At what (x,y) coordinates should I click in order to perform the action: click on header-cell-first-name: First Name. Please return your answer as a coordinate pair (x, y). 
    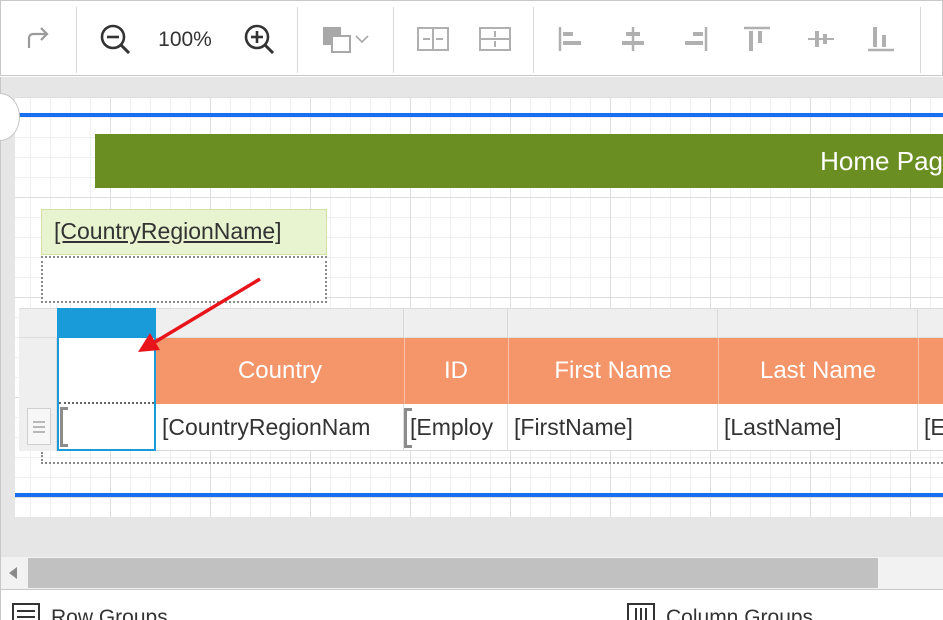
    Looking at the image, I should click on (613, 371).